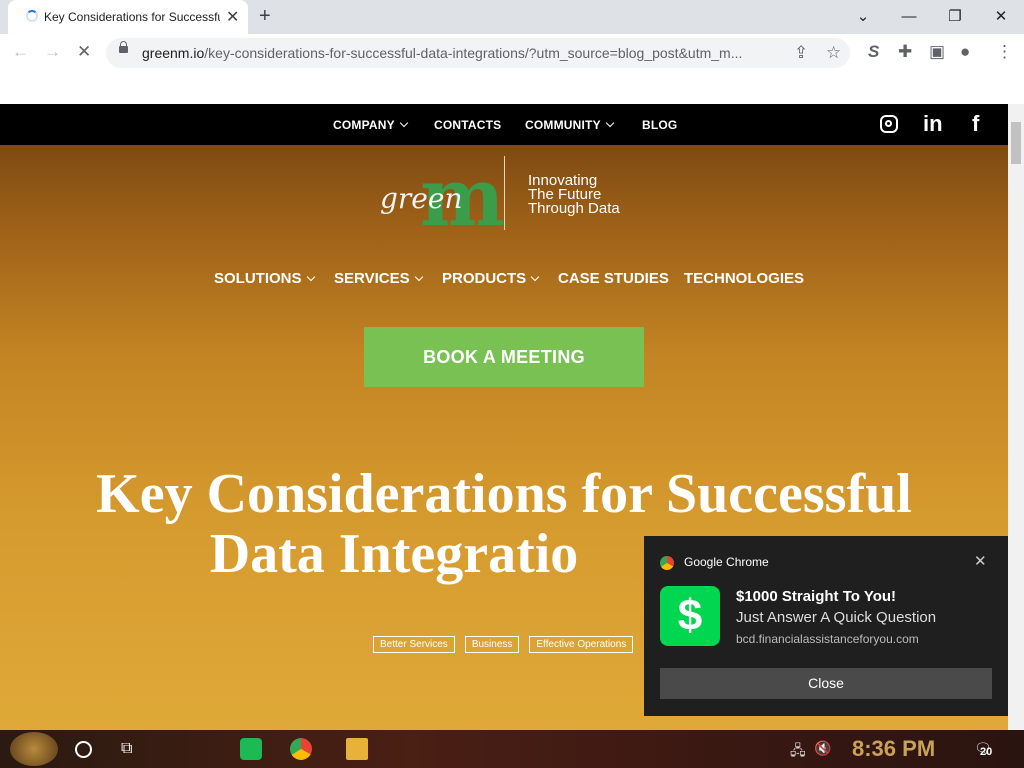 This screenshot has width=1024, height=768. I want to click on task-view-icon: ⧉, so click(126, 749).